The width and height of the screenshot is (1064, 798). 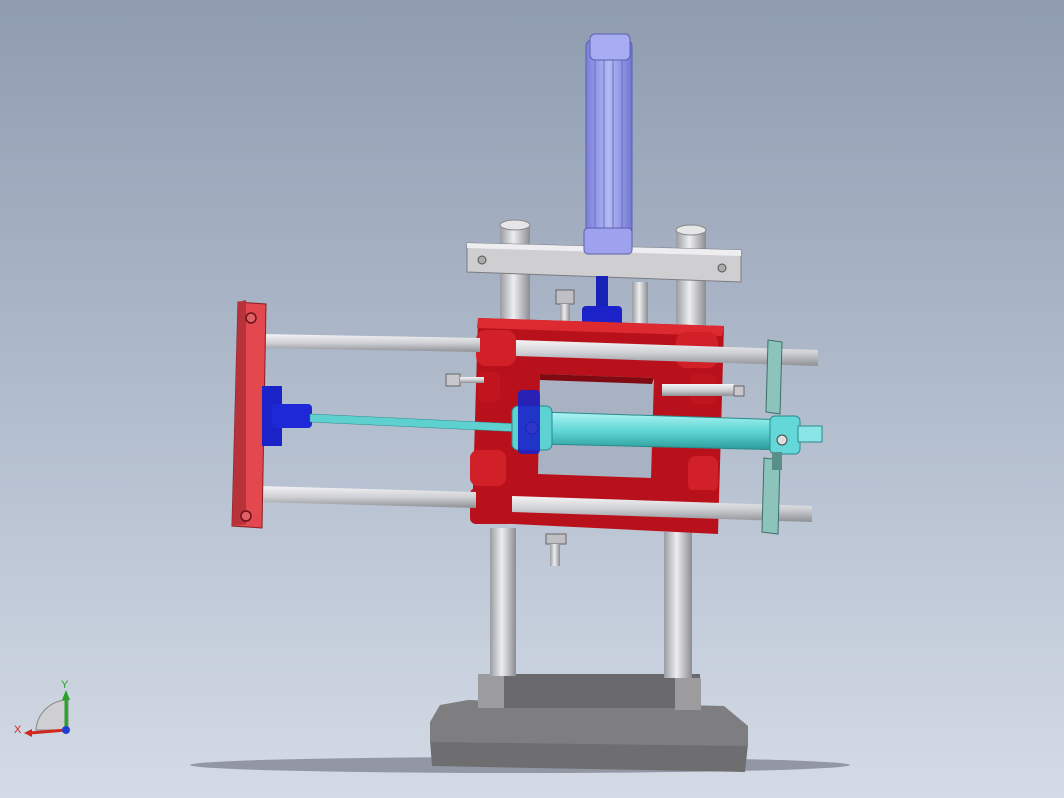 I want to click on bottom-stop-screw, so click(x=556, y=549).